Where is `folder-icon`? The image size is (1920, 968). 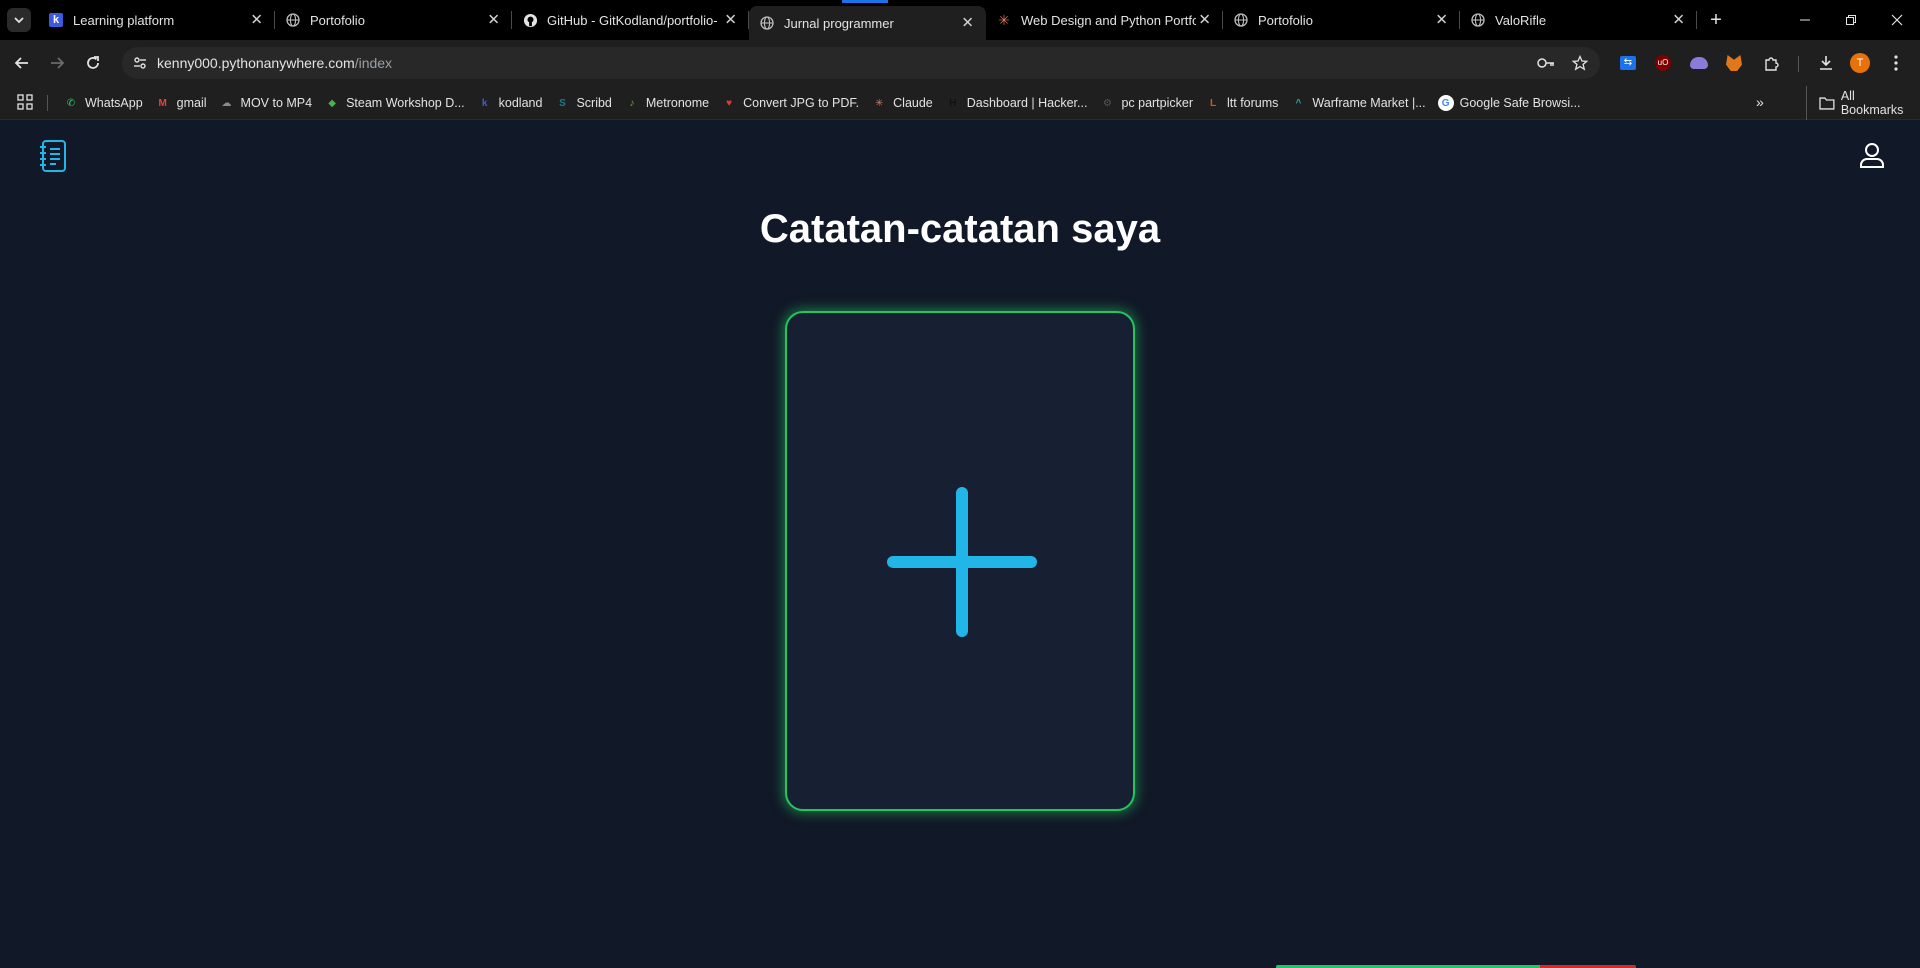 folder-icon is located at coordinates (1827, 103).